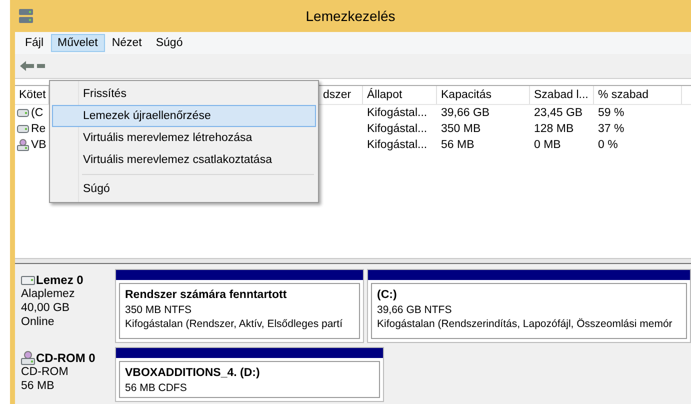 The width and height of the screenshot is (691, 404). Describe the element at coordinates (26, 16) in the screenshot. I see `disk-management-icon` at that location.